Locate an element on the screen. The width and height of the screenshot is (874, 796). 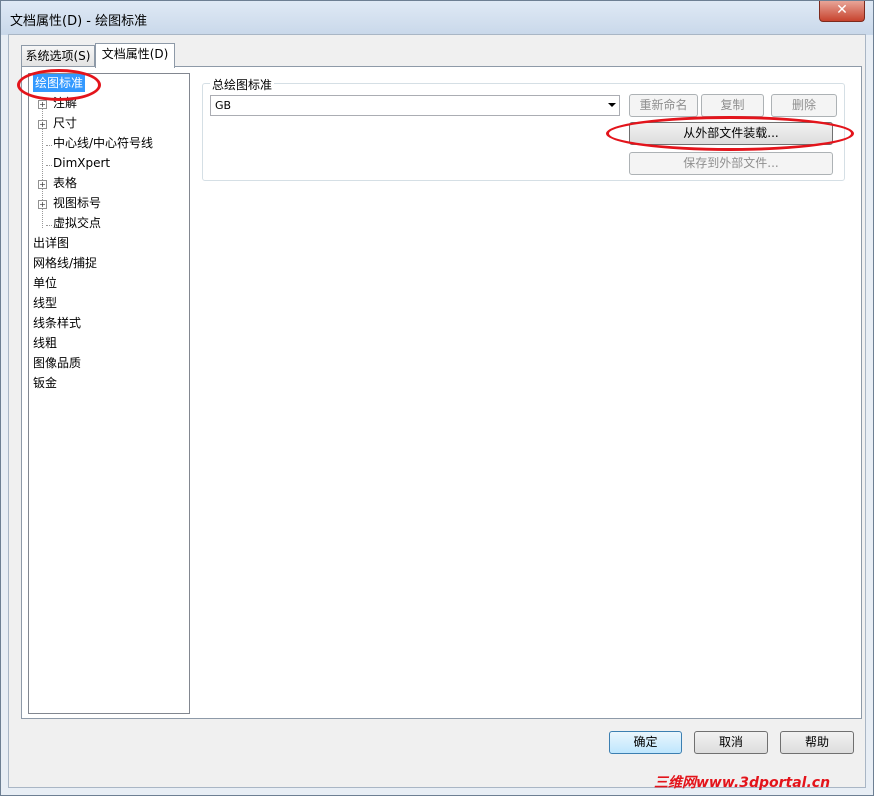
tree-item-grid-snap: 网格线/捕捉 is located at coordinates (65, 263).